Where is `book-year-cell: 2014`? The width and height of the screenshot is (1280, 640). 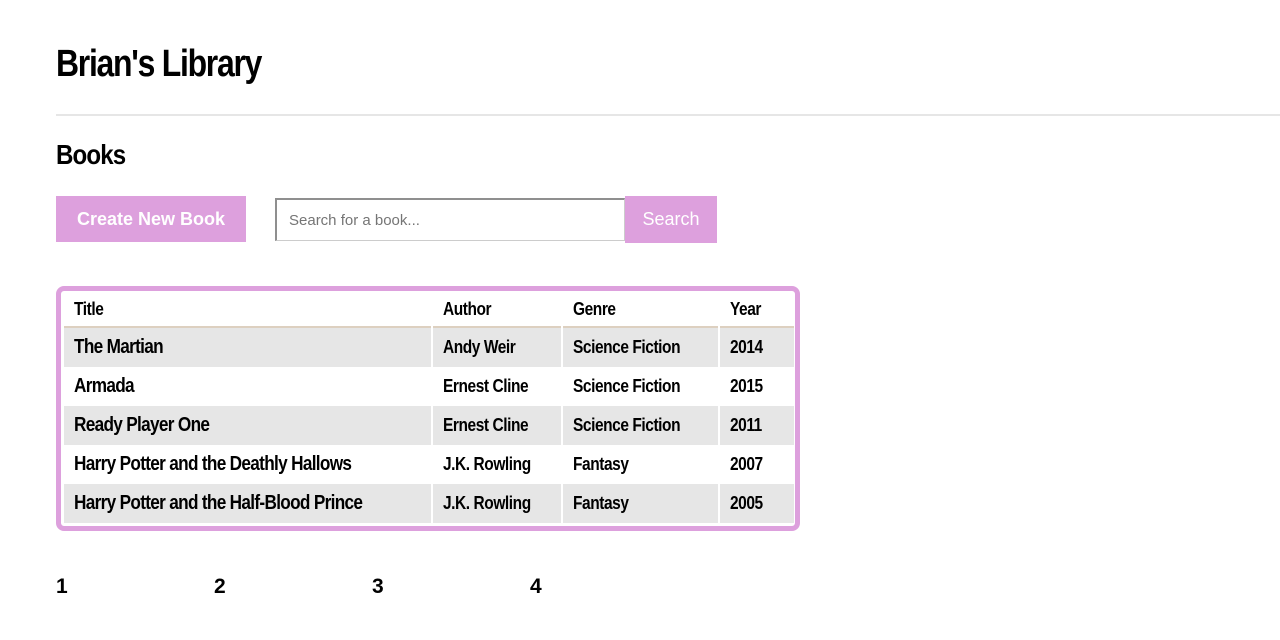 book-year-cell: 2014 is located at coordinates (757, 347).